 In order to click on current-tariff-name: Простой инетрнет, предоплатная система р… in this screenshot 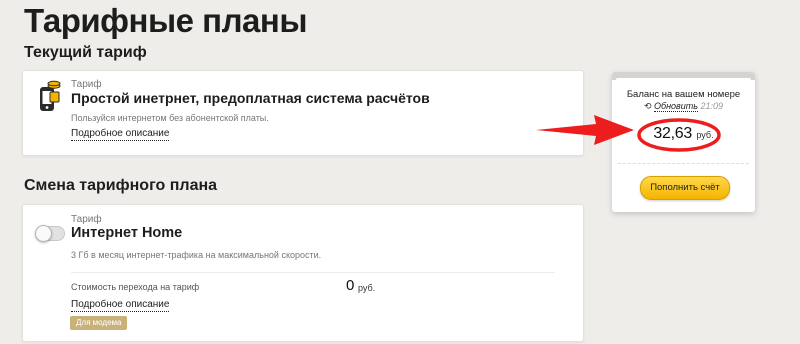, I will do `click(250, 98)`.